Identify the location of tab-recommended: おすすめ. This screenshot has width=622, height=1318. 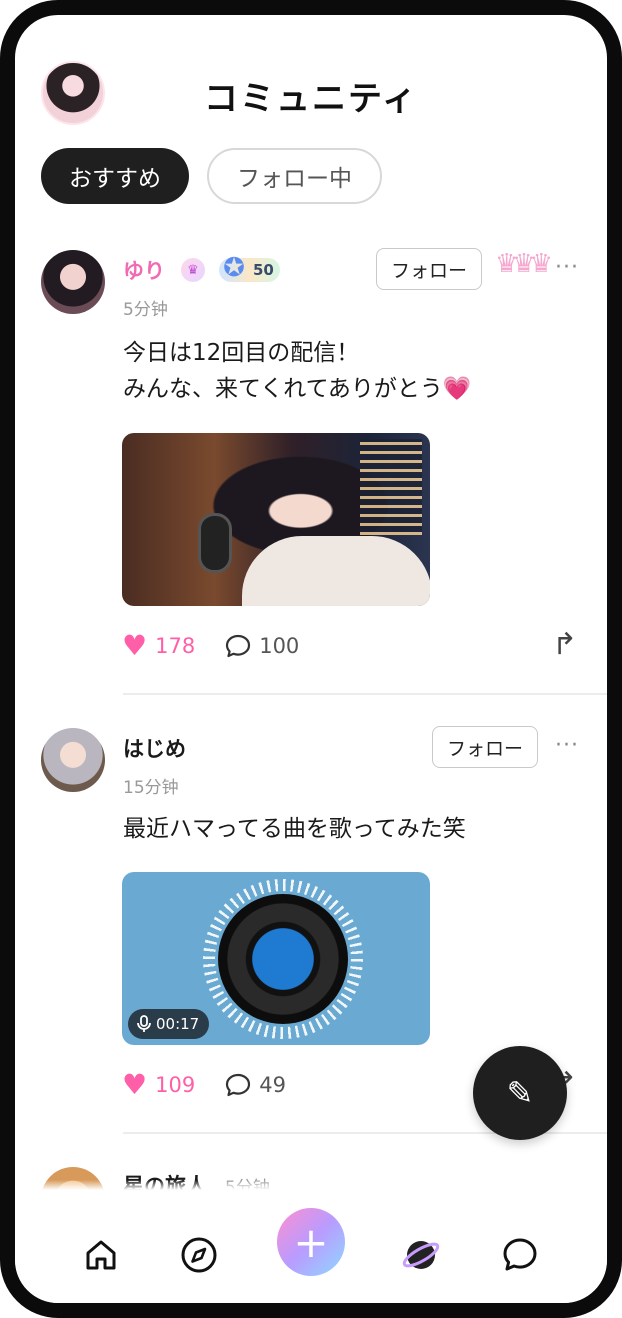
(115, 176).